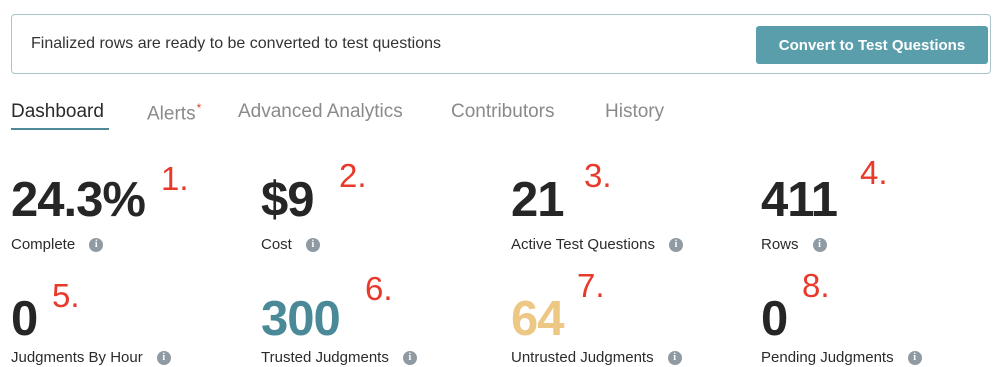 The height and width of the screenshot is (367, 998). Describe the element at coordinates (799, 200) in the screenshot. I see `stat-value: 411` at that location.